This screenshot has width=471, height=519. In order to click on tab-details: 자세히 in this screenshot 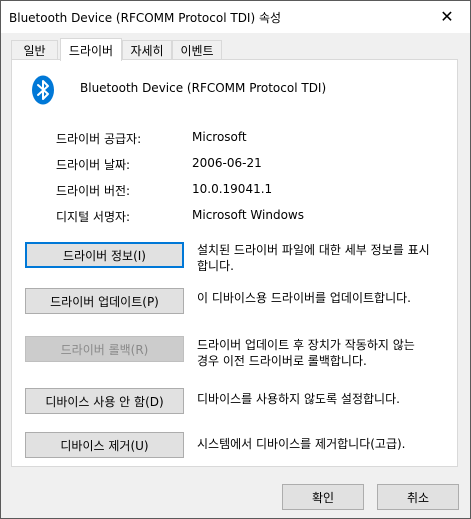, I will do `click(147, 49)`.